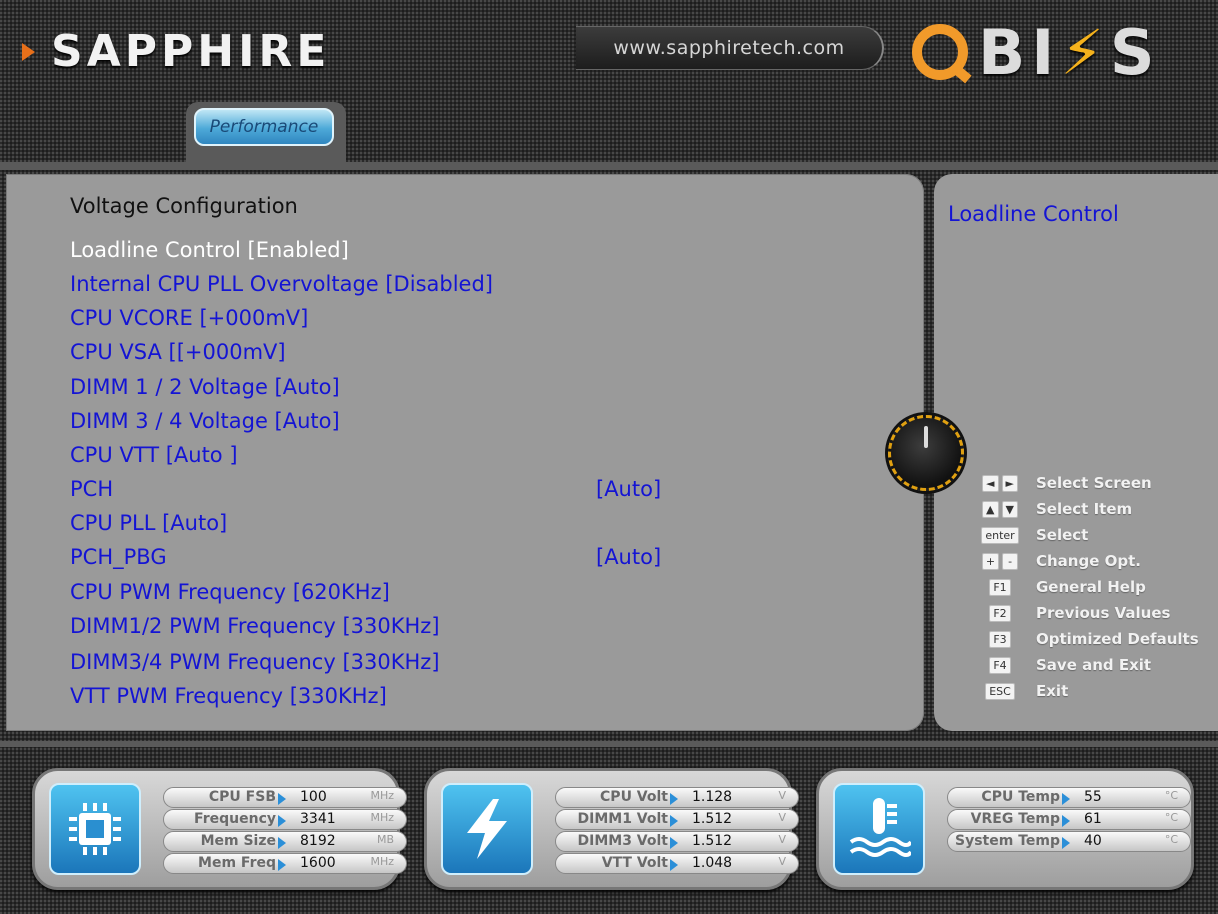 This screenshot has width=1218, height=914. I want to click on key-legend-item: ◄ ► Select Screen, so click(1065, 483).